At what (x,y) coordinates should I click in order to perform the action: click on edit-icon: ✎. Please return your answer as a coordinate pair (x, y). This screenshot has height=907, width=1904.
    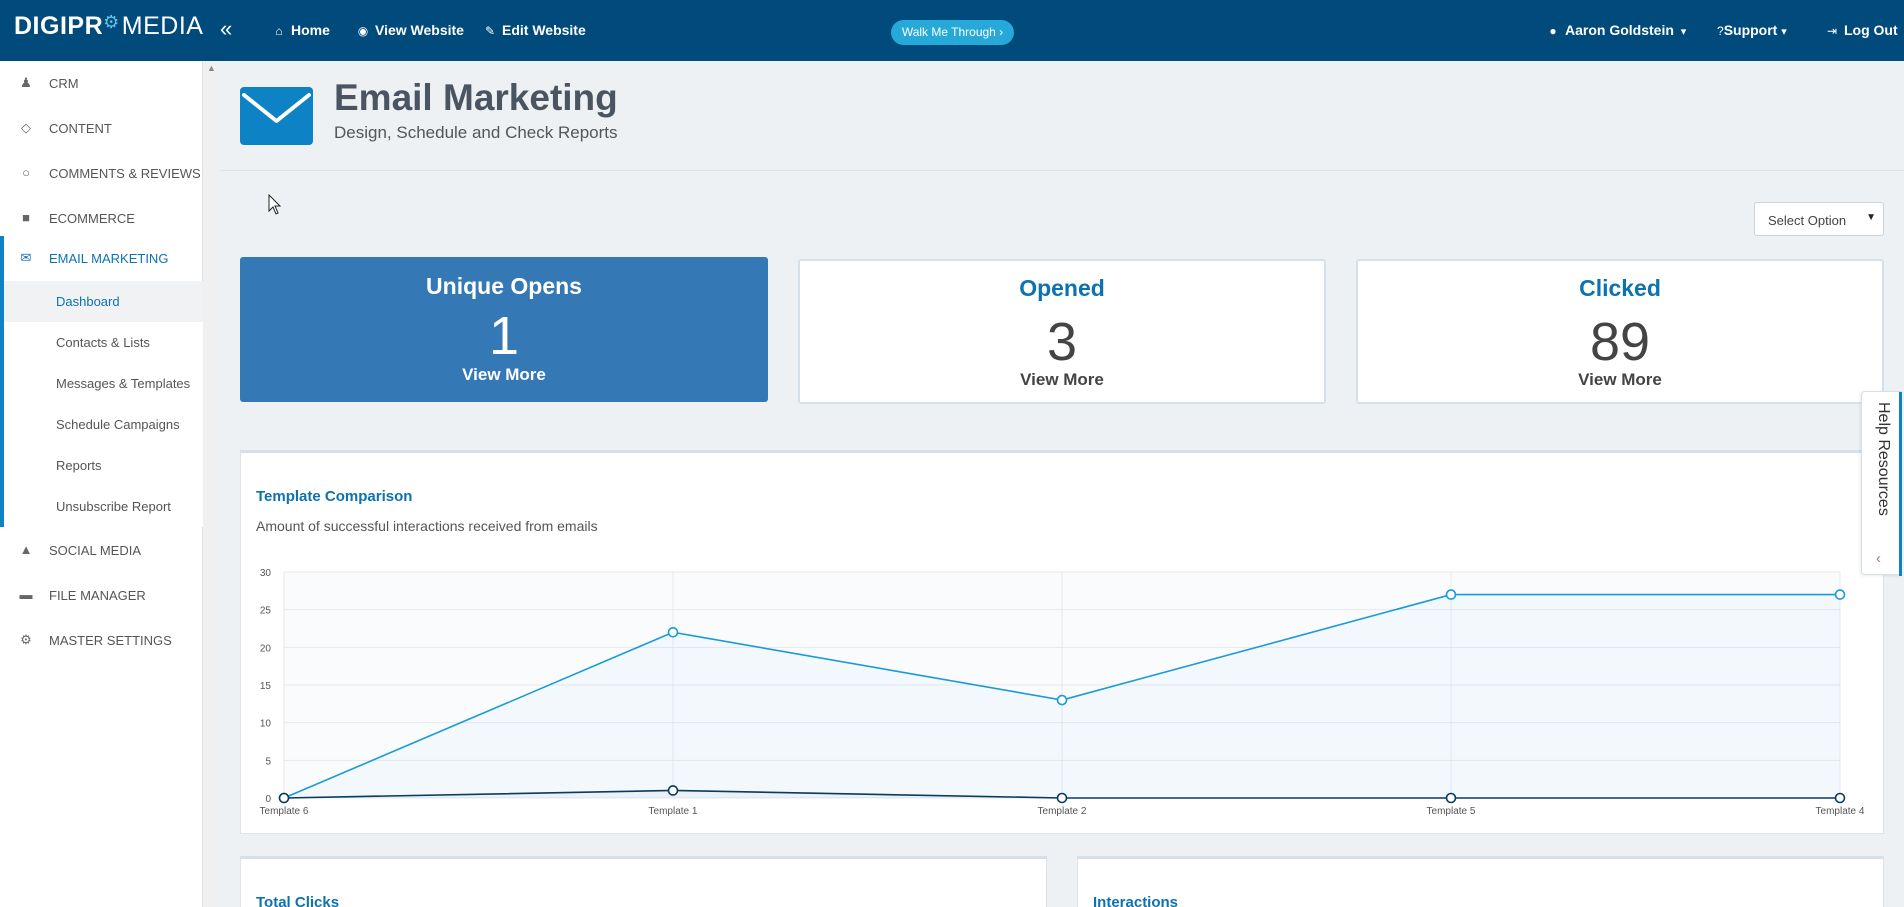
    Looking at the image, I should click on (490, 31).